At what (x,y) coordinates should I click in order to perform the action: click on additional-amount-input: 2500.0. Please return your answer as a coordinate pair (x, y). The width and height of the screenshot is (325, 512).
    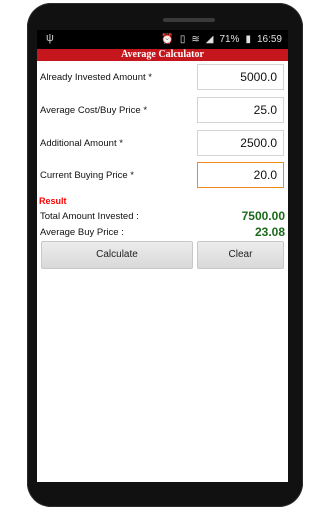
    Looking at the image, I should click on (240, 143).